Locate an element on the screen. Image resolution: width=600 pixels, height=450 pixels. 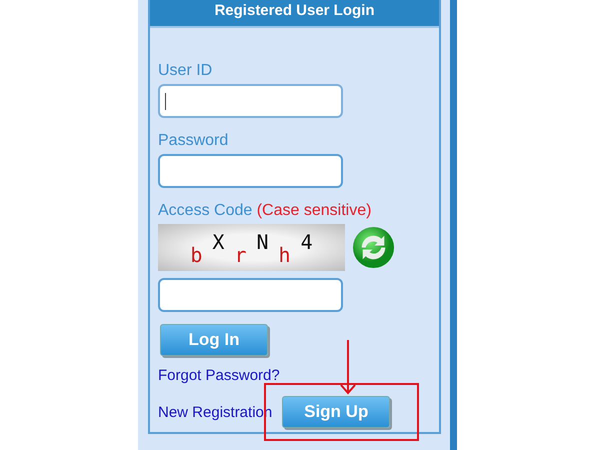
captcha-char: r is located at coordinates (240, 254).